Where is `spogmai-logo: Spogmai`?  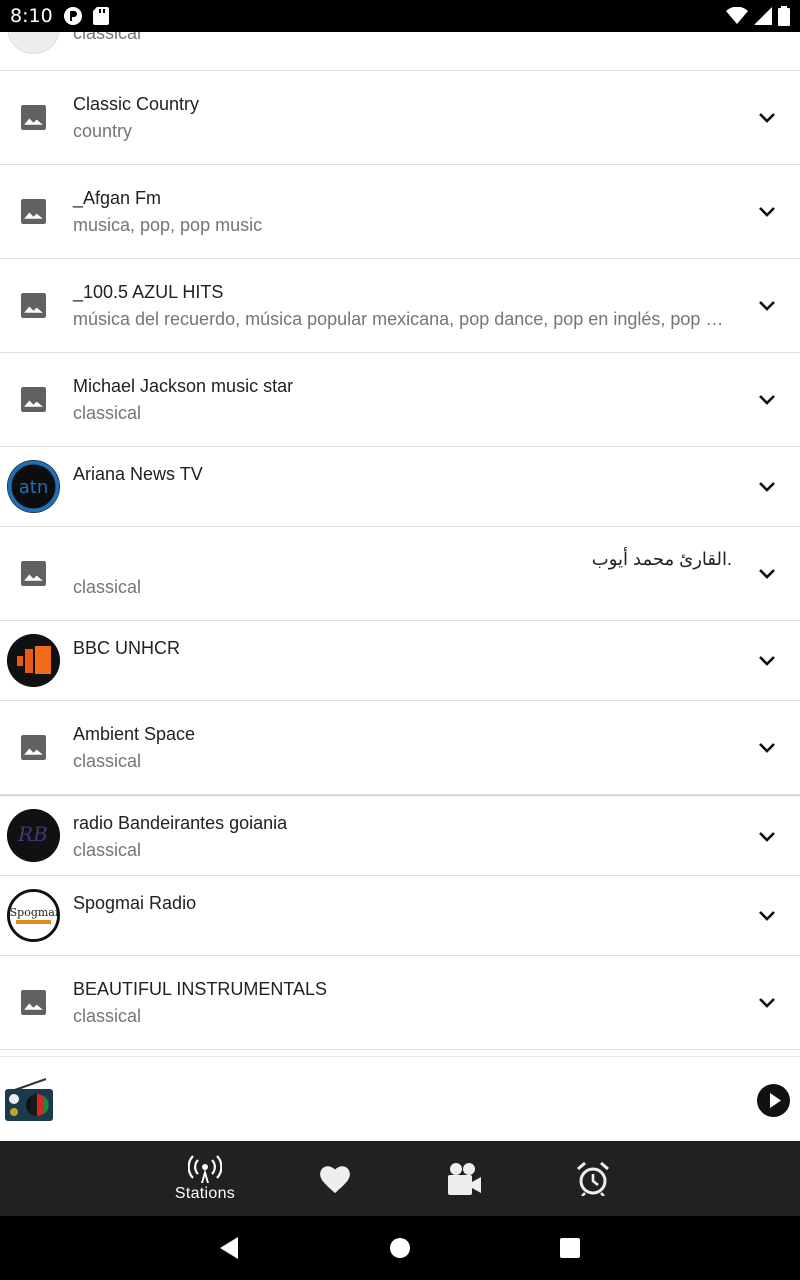
spogmai-logo: Spogmai is located at coordinates (33, 915).